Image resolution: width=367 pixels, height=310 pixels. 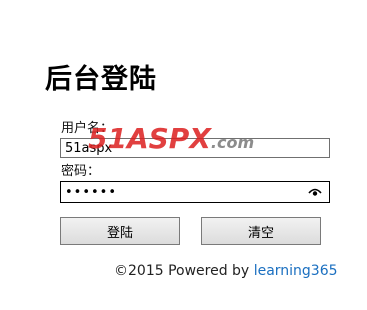 What do you see at coordinates (182, 271) in the screenshot?
I see `copyright-text: ©2015 Powered by` at bounding box center [182, 271].